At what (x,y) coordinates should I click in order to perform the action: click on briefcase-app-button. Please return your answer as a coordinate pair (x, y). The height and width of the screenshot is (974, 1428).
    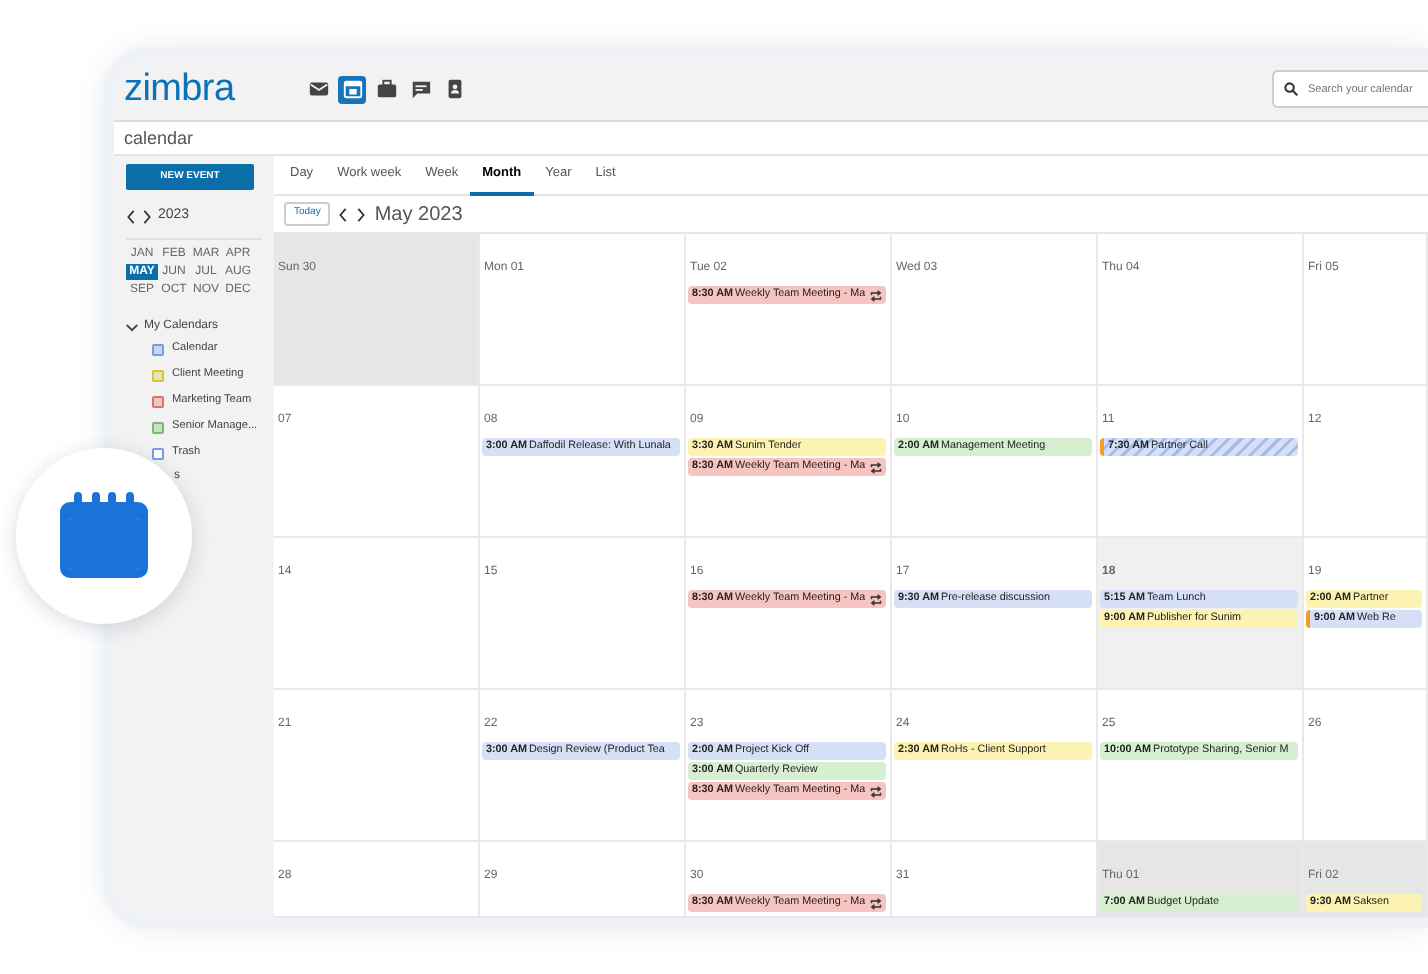
    Looking at the image, I should click on (386, 89).